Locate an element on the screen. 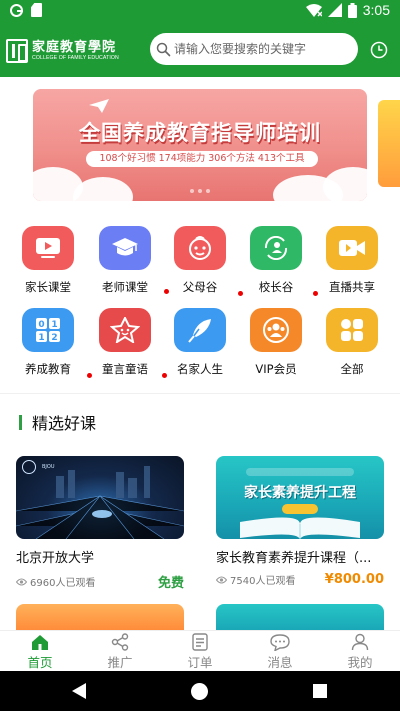  college-logo: 家庭教育學院 COLLEGE OF FAMILY EDUCATION is located at coordinates (74, 51).